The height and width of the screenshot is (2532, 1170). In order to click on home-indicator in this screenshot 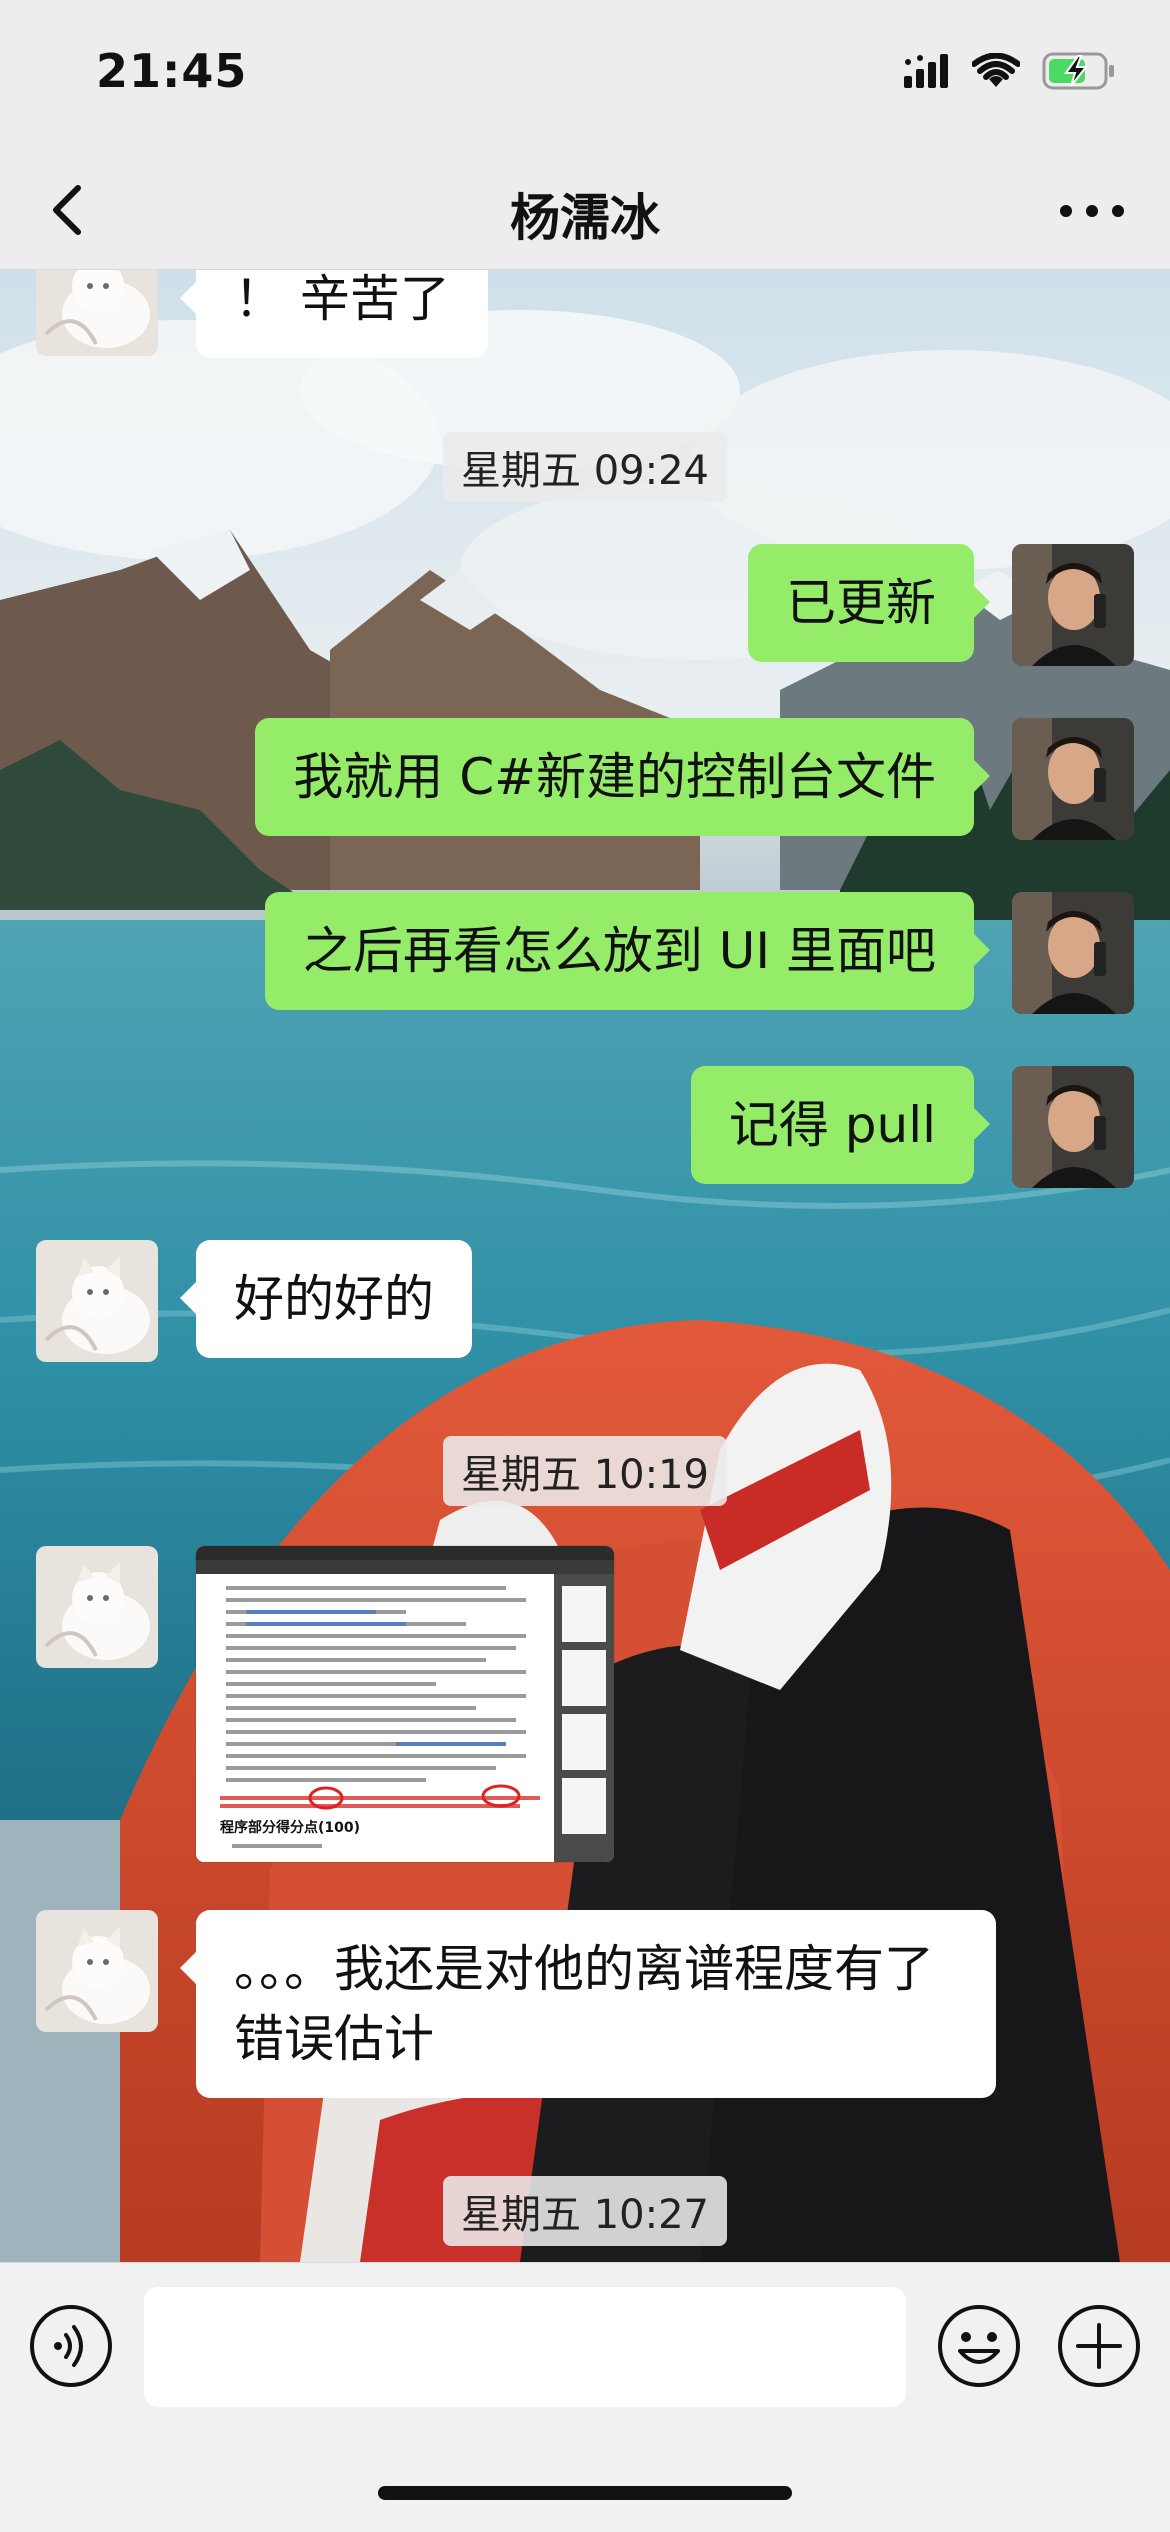, I will do `click(585, 2493)`.